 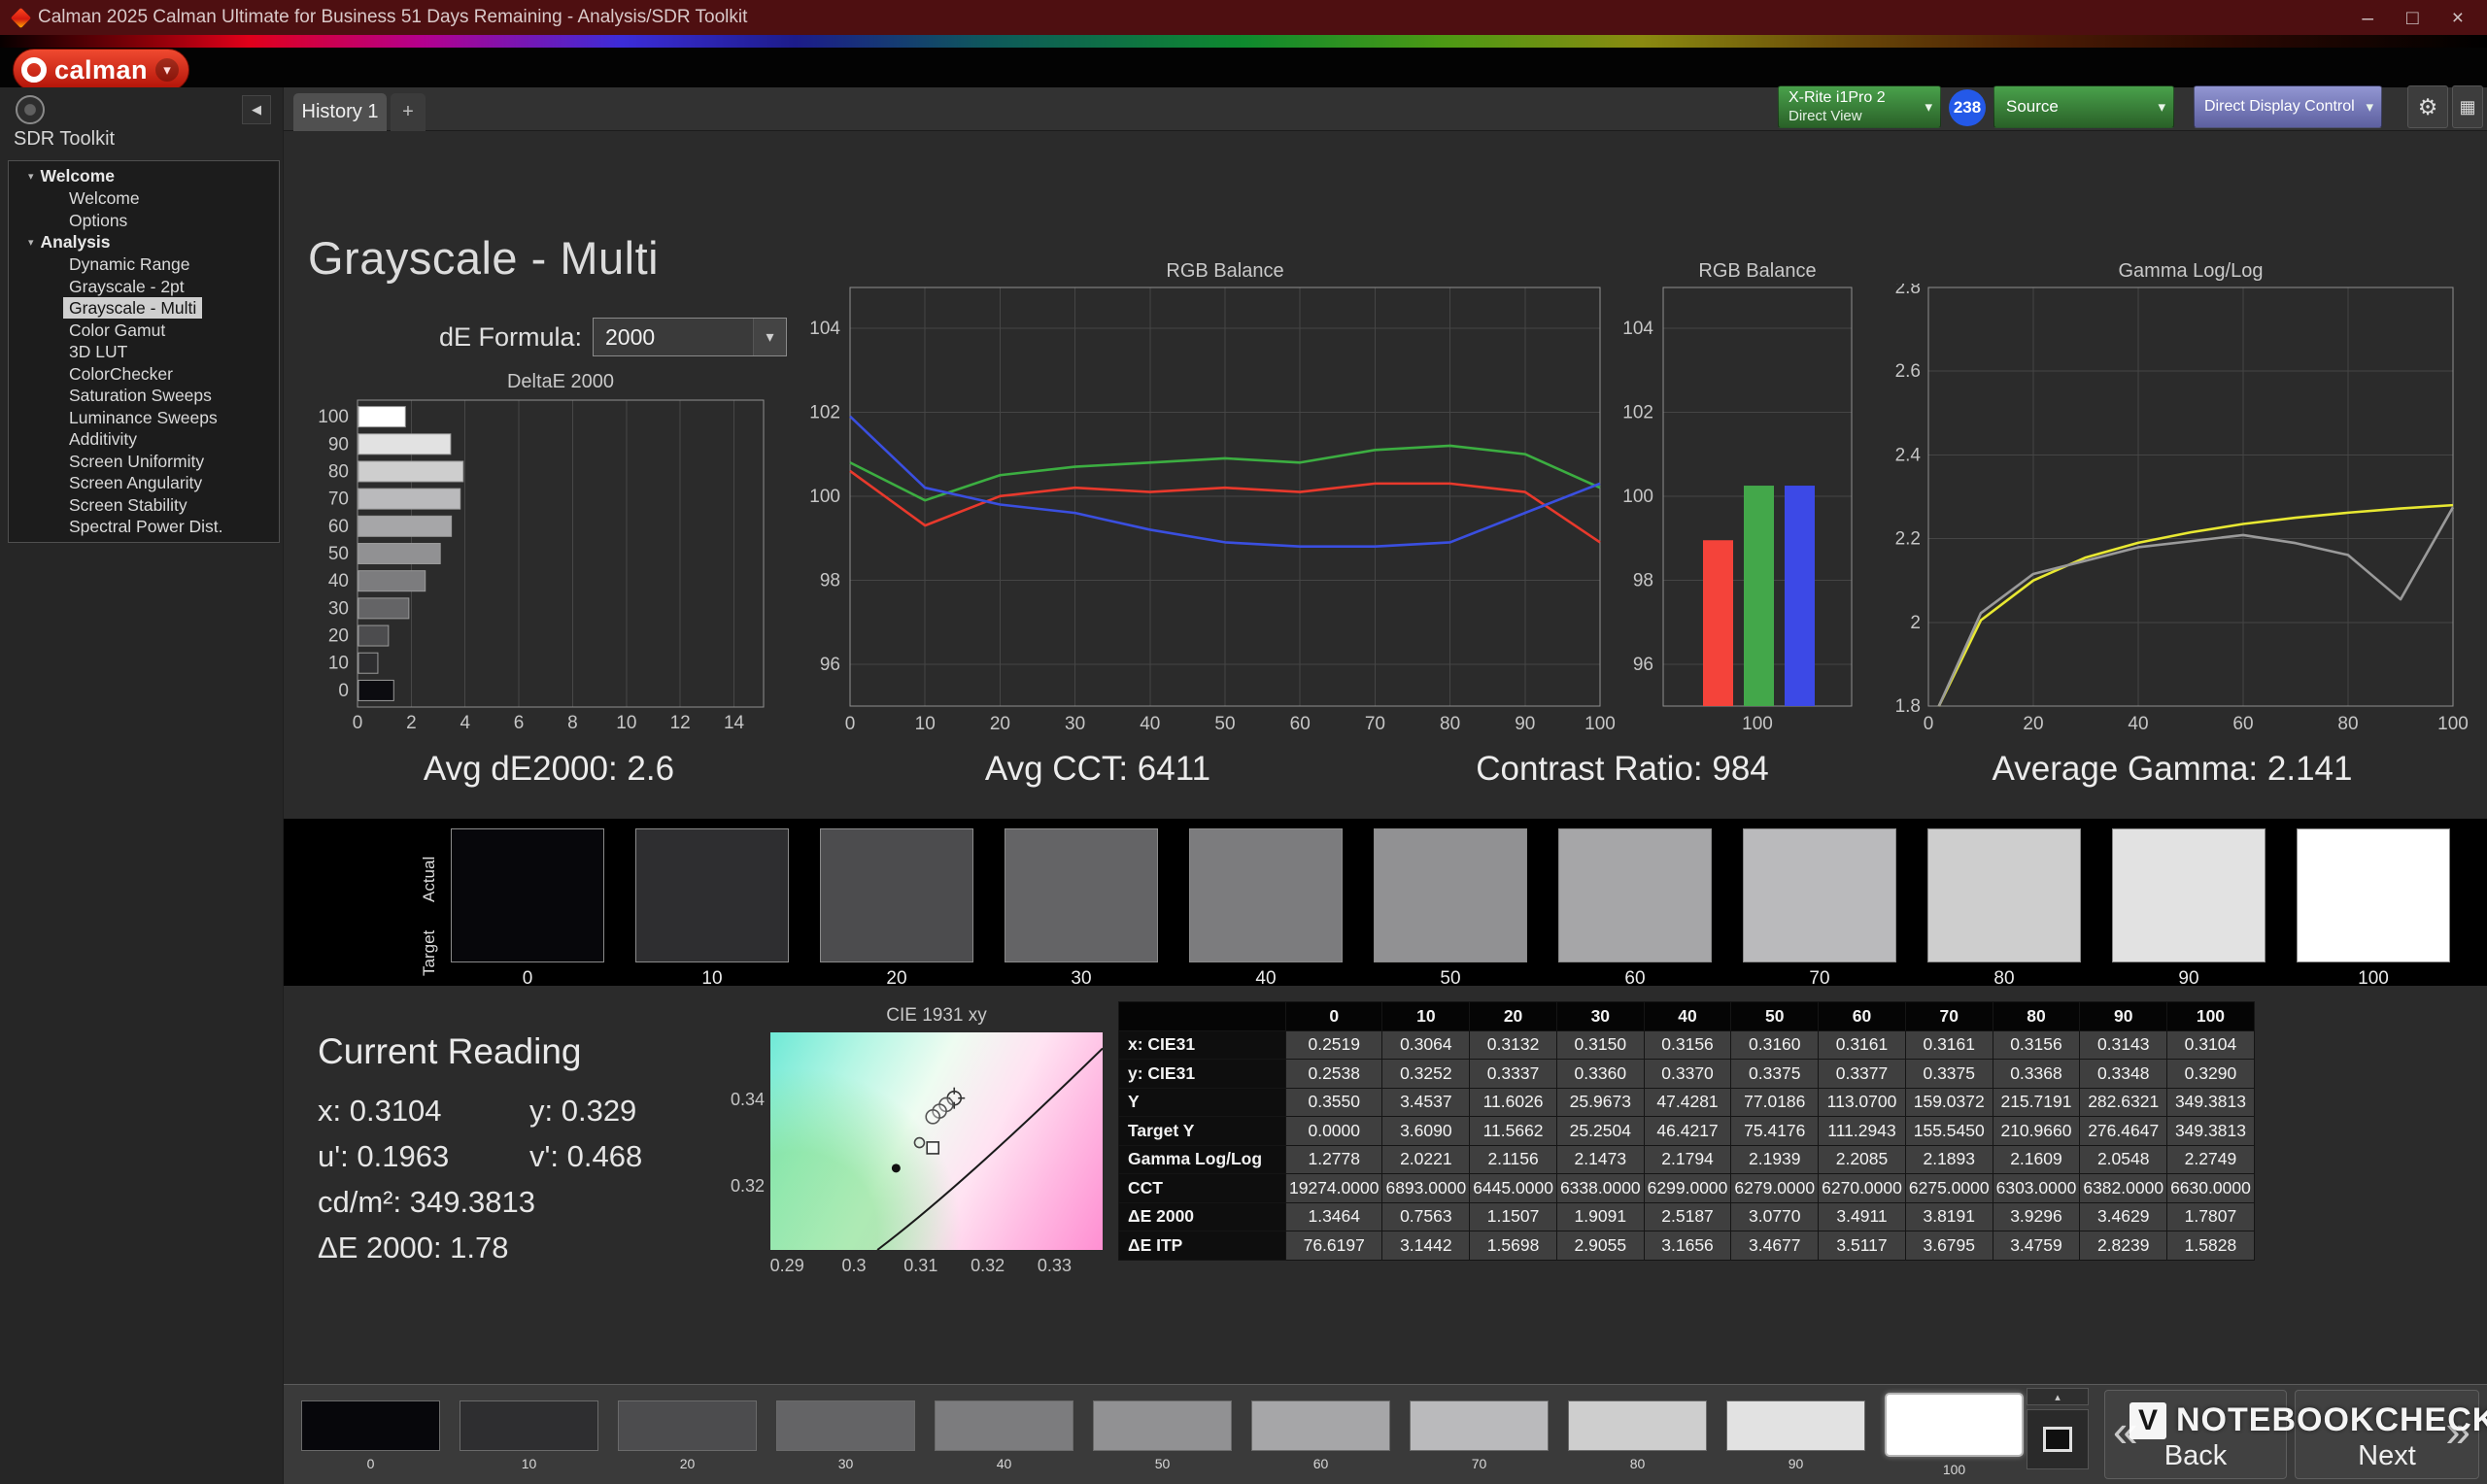 I want to click on layout-button: ▦, so click(x=2467, y=106).